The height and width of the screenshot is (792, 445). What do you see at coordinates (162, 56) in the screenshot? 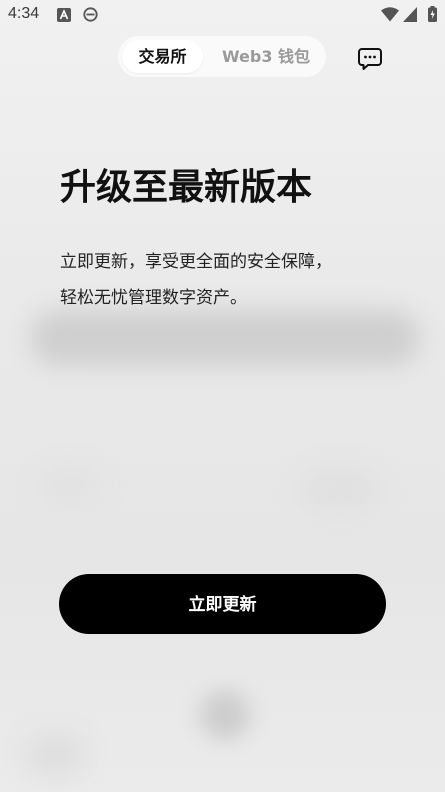
I see `tab-exchange: 交易所` at bounding box center [162, 56].